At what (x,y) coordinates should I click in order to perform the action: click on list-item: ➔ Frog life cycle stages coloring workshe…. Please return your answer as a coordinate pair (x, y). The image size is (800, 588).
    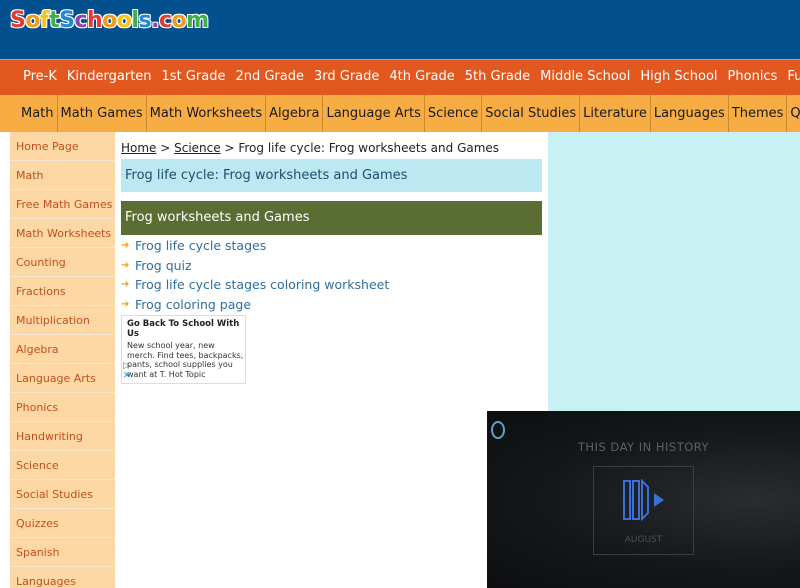
    Looking at the image, I should click on (255, 285).